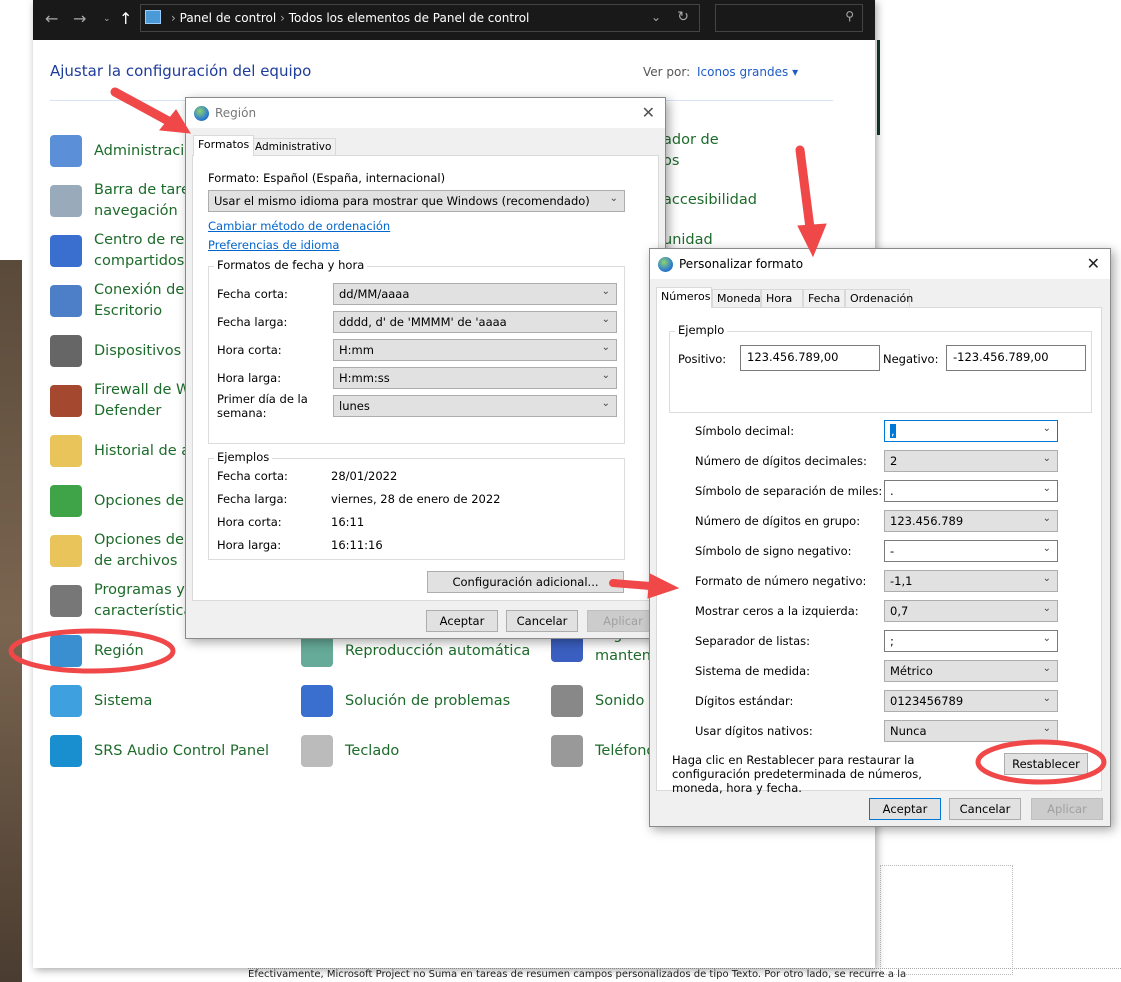 This screenshot has width=1121, height=982. Describe the element at coordinates (475, 378) in the screenshot. I see `date-format-select: H:mm:ss ⌄` at that location.